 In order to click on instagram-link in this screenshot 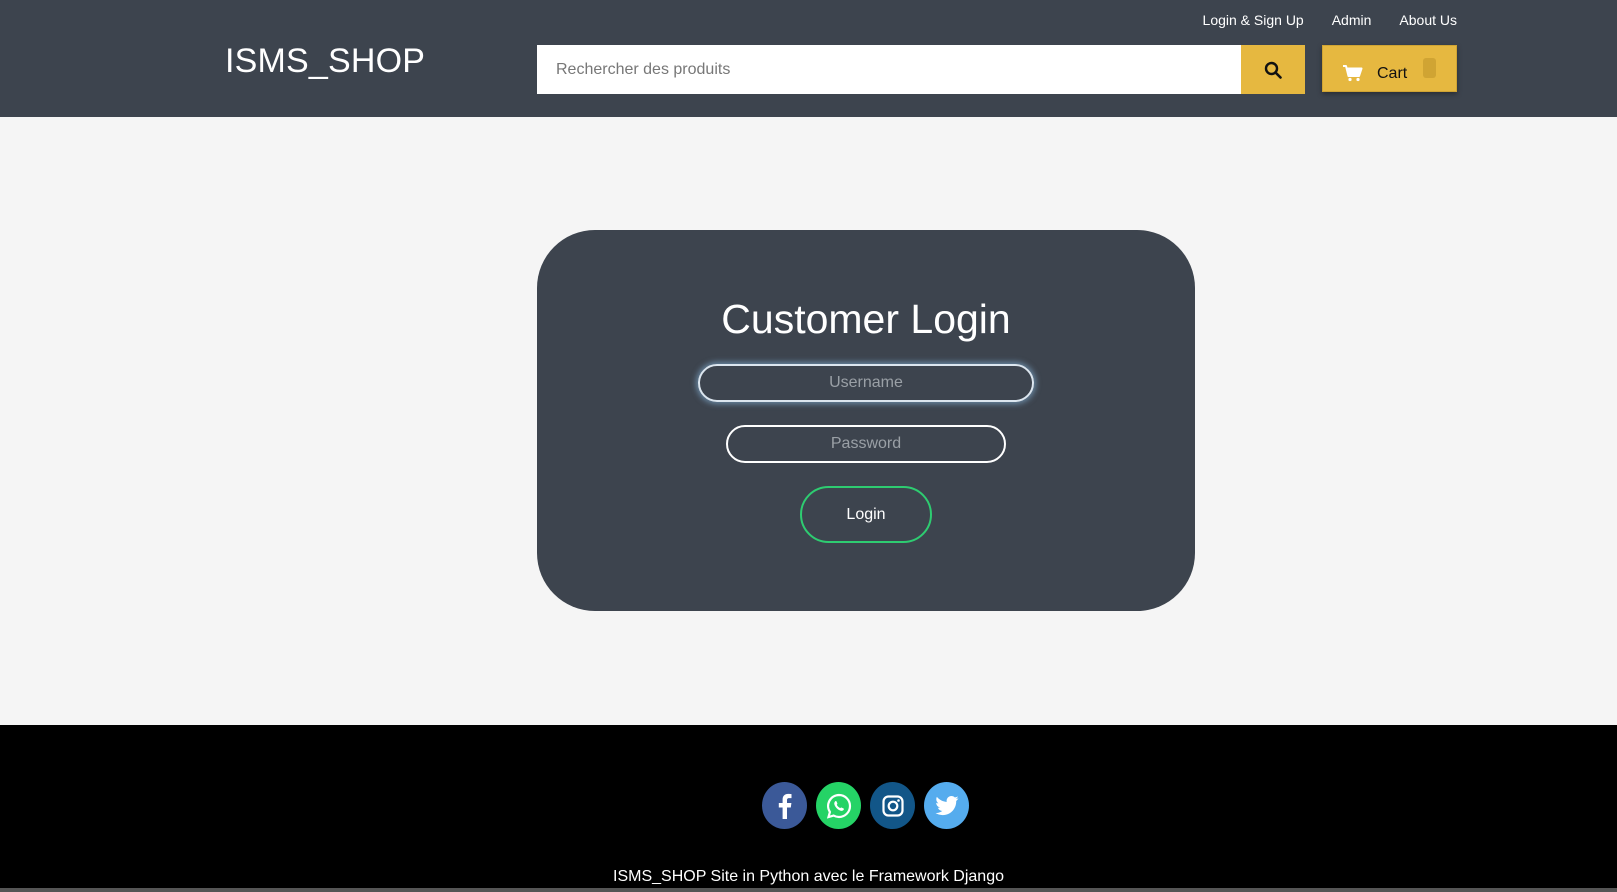, I will do `click(892, 805)`.